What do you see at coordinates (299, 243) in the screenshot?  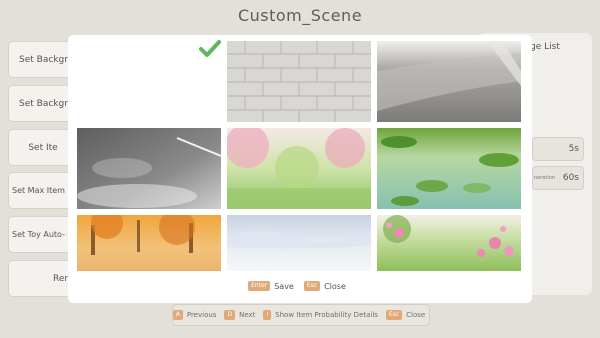 I see `tile-snow-field` at bounding box center [299, 243].